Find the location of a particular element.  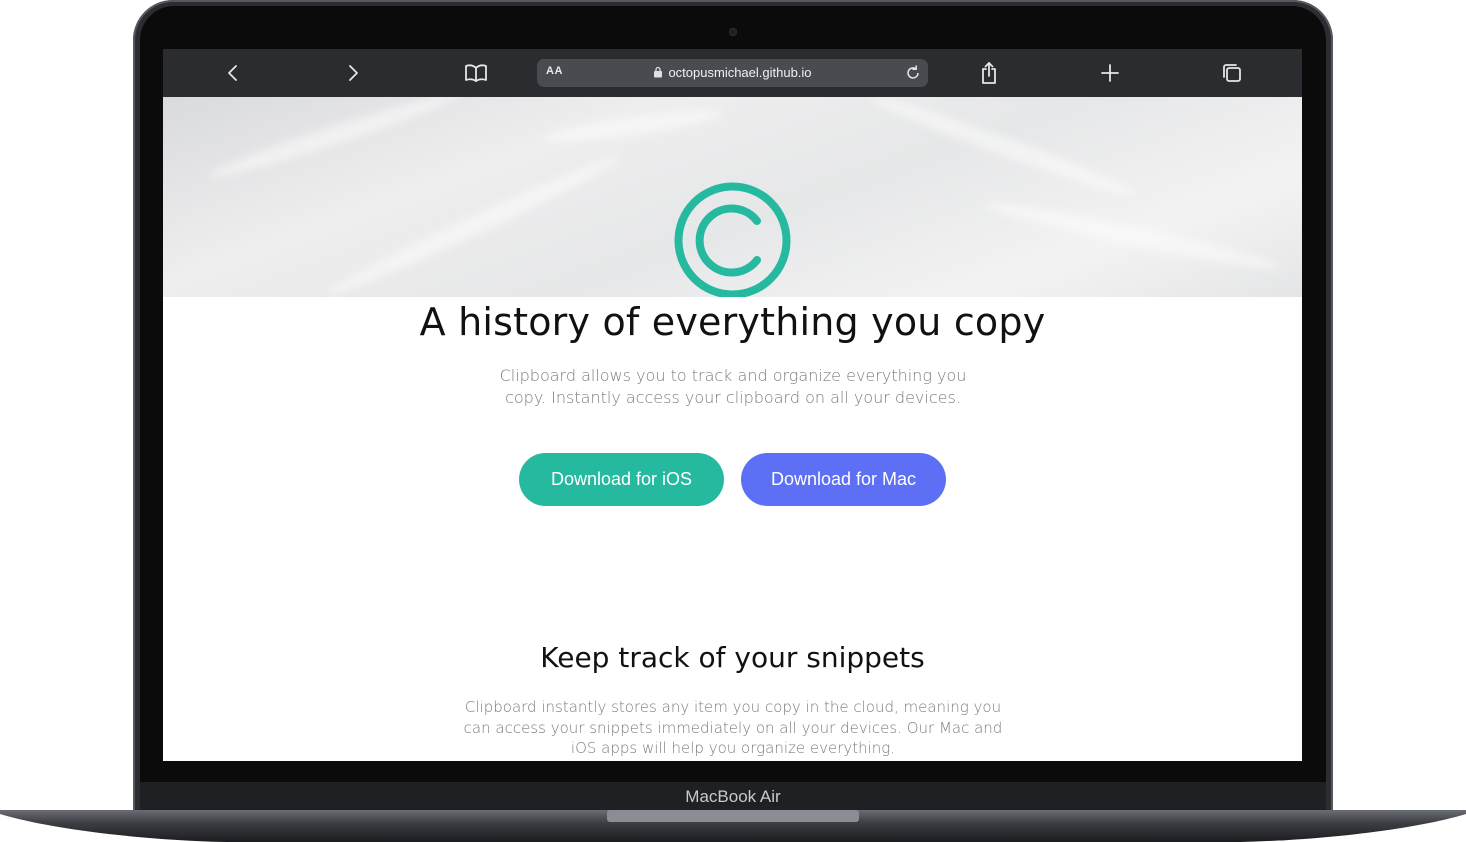

tabs-icon is located at coordinates (1232, 73).